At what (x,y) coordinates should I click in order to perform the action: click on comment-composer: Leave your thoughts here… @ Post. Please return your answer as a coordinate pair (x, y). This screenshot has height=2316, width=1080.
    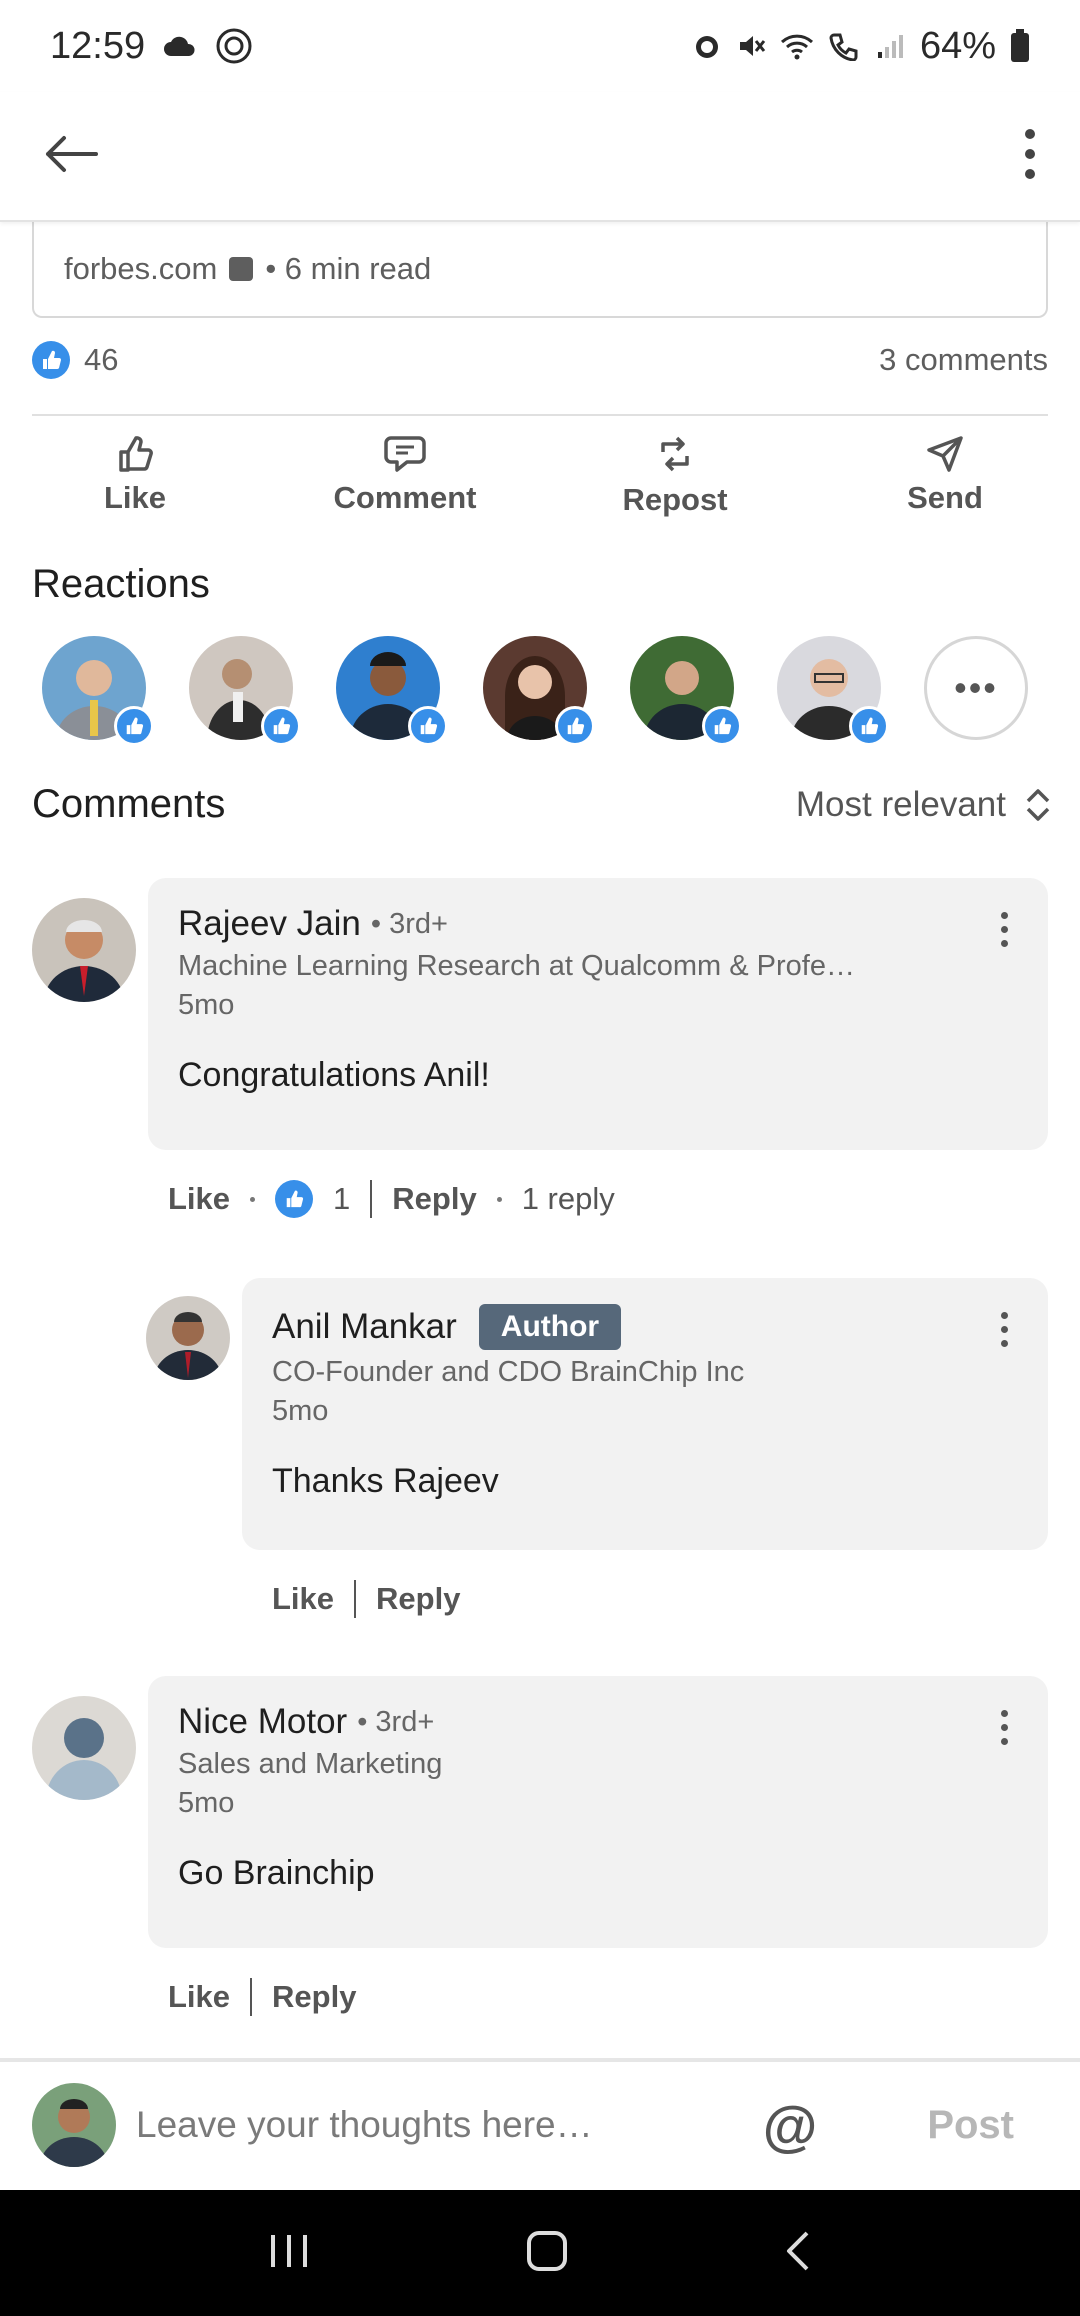
    Looking at the image, I should click on (540, 2123).